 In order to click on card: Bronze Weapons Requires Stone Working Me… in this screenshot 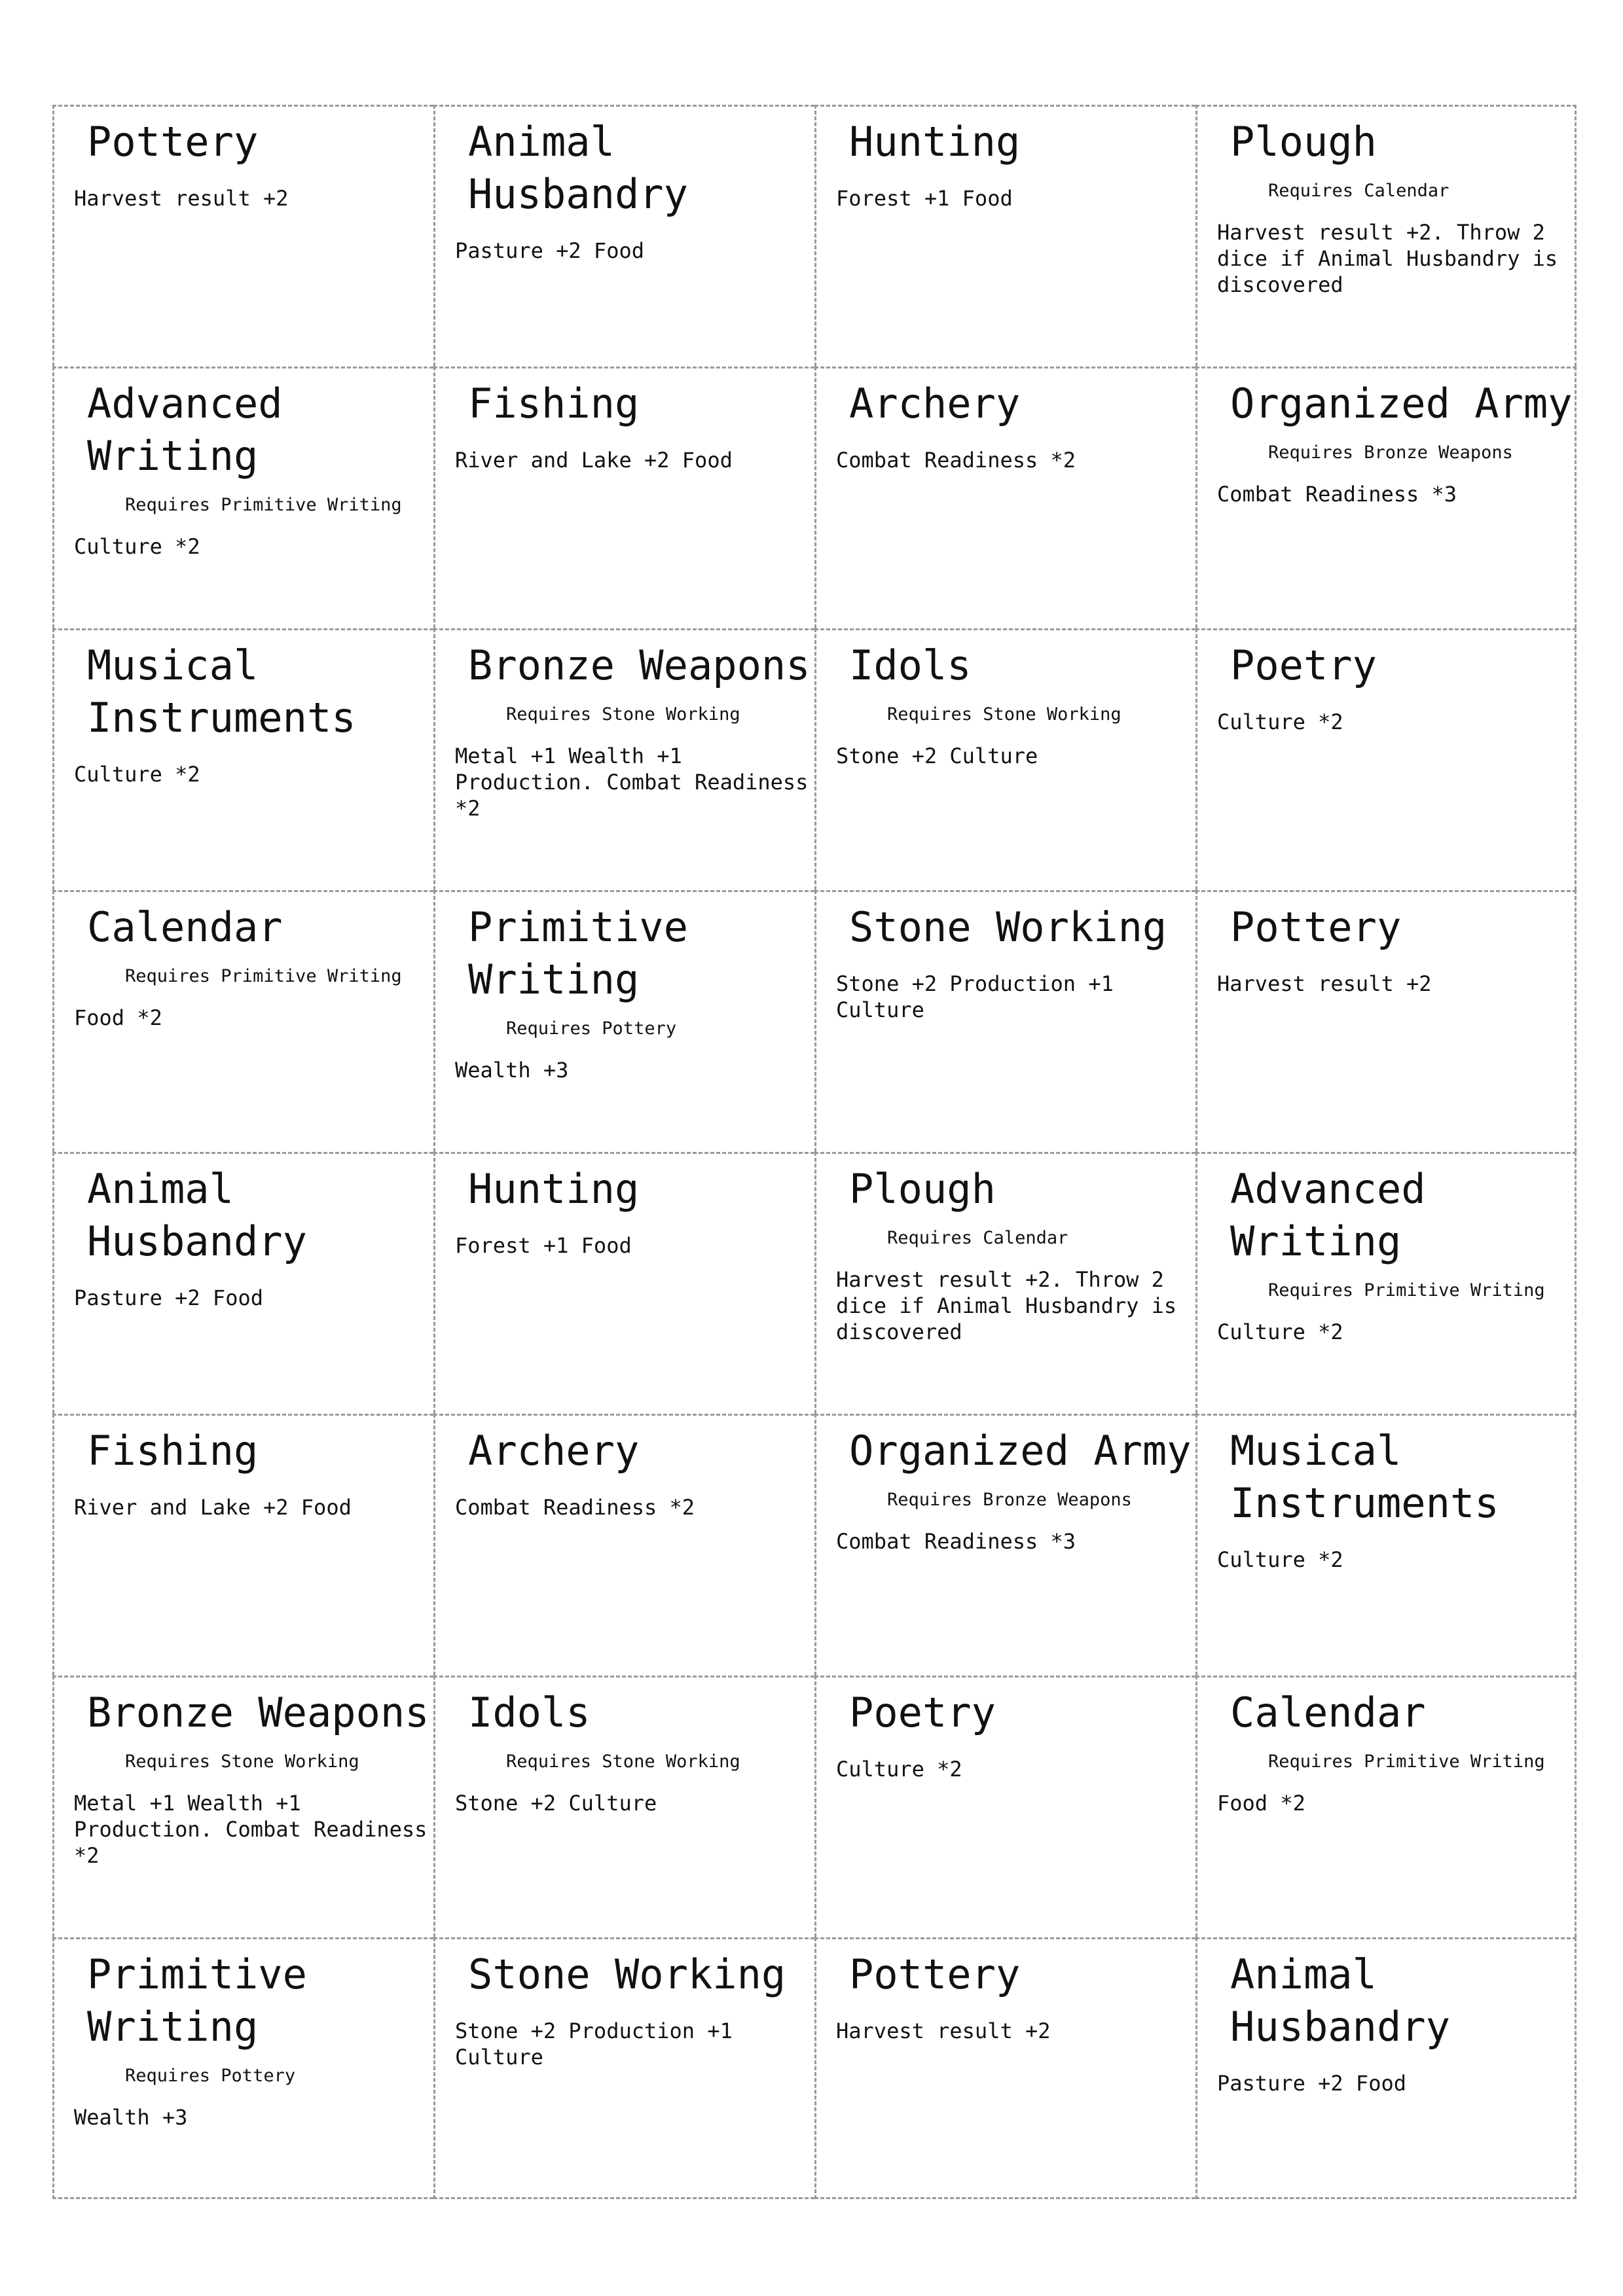, I will do `click(242, 1807)`.